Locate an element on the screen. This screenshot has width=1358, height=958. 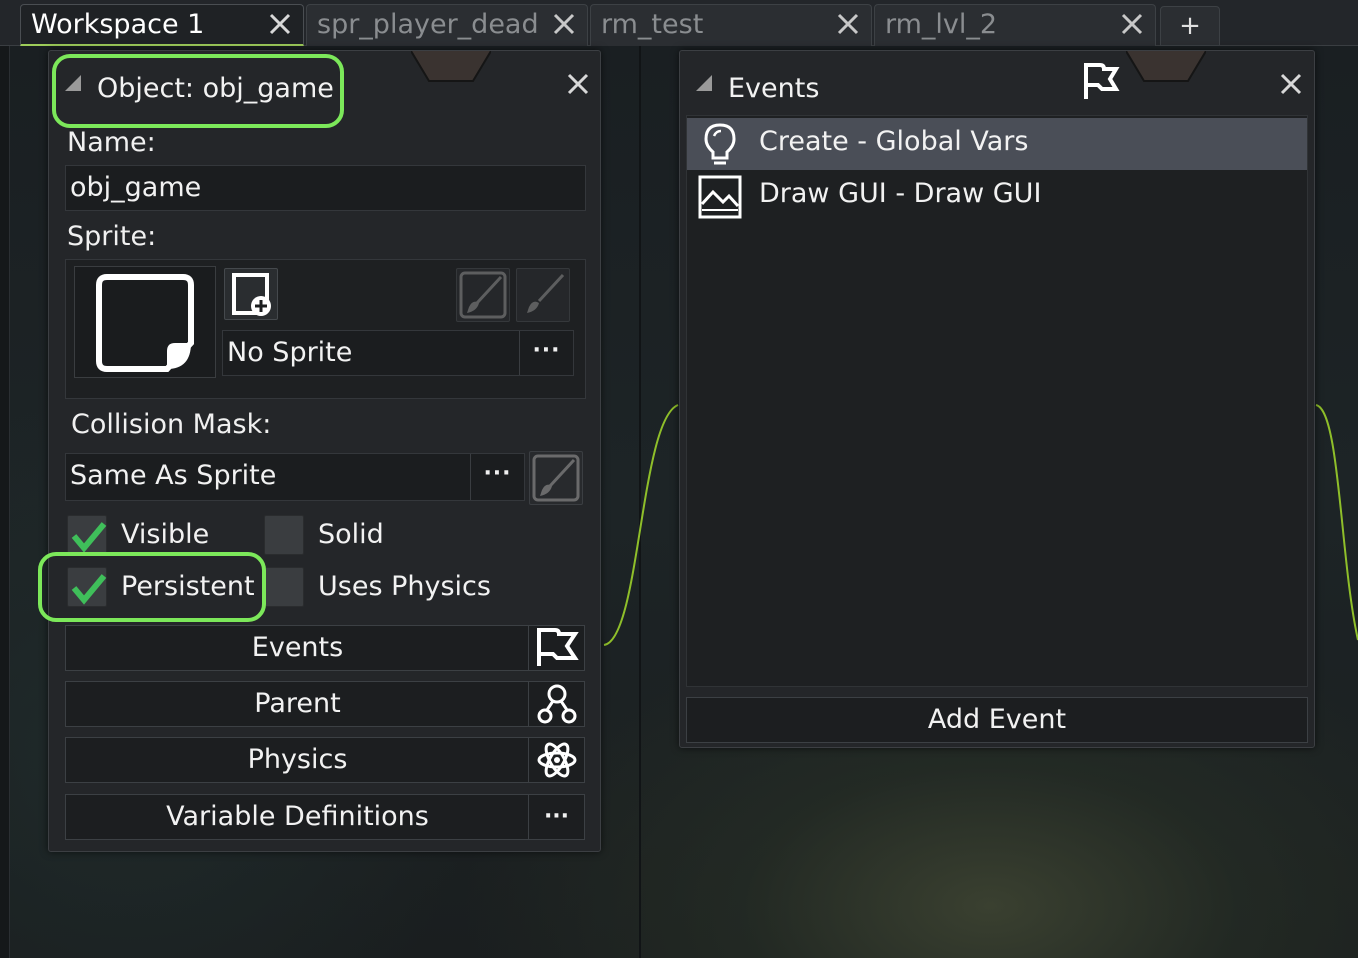
events-panel-header: Events is located at coordinates (997, 82).